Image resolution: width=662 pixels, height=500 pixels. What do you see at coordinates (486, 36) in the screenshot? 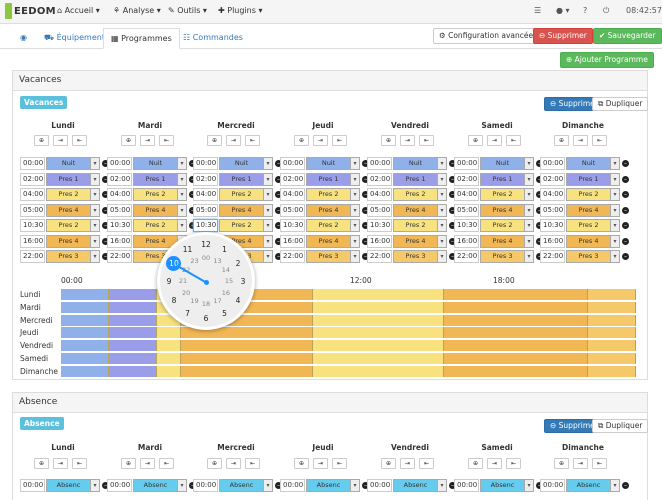
I see `advanced-config-button: ⚙ Configuration avancée` at bounding box center [486, 36].